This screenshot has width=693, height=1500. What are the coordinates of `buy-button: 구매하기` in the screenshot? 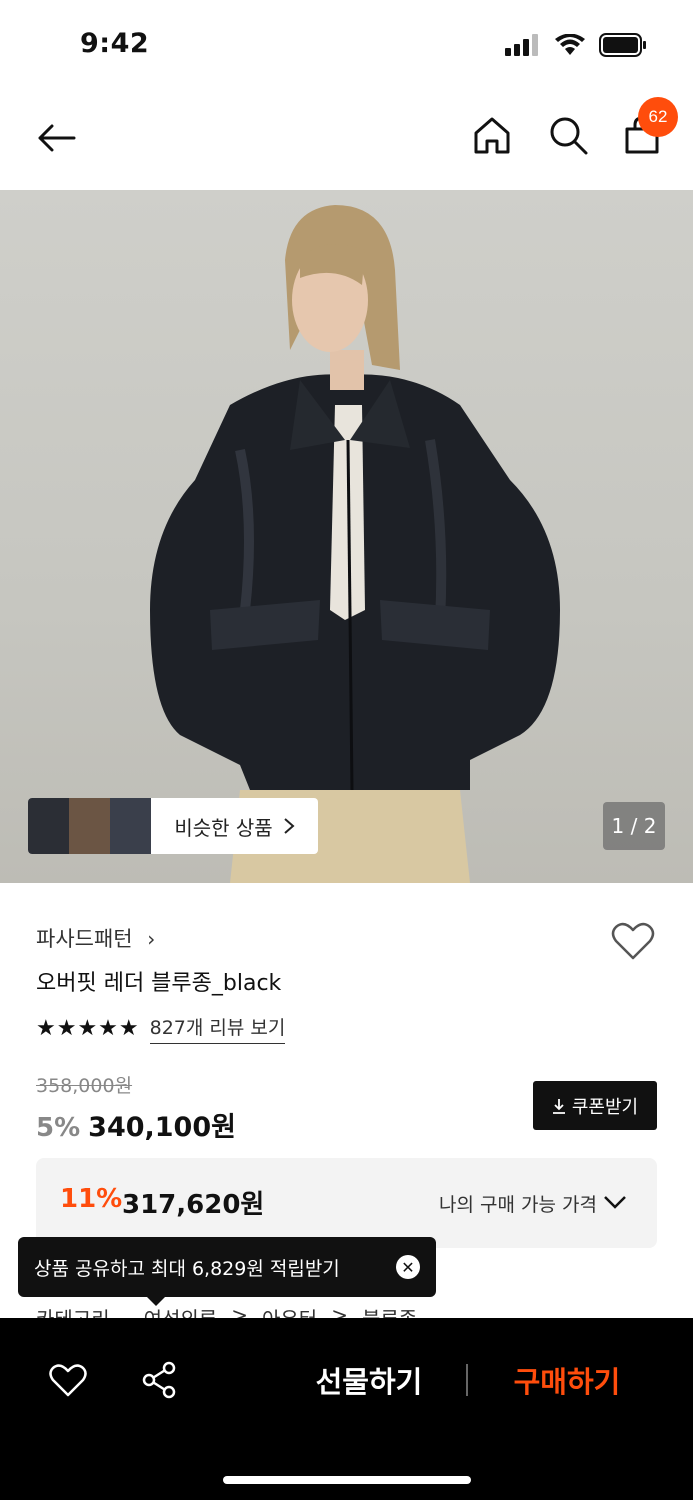 It's located at (567, 1380).